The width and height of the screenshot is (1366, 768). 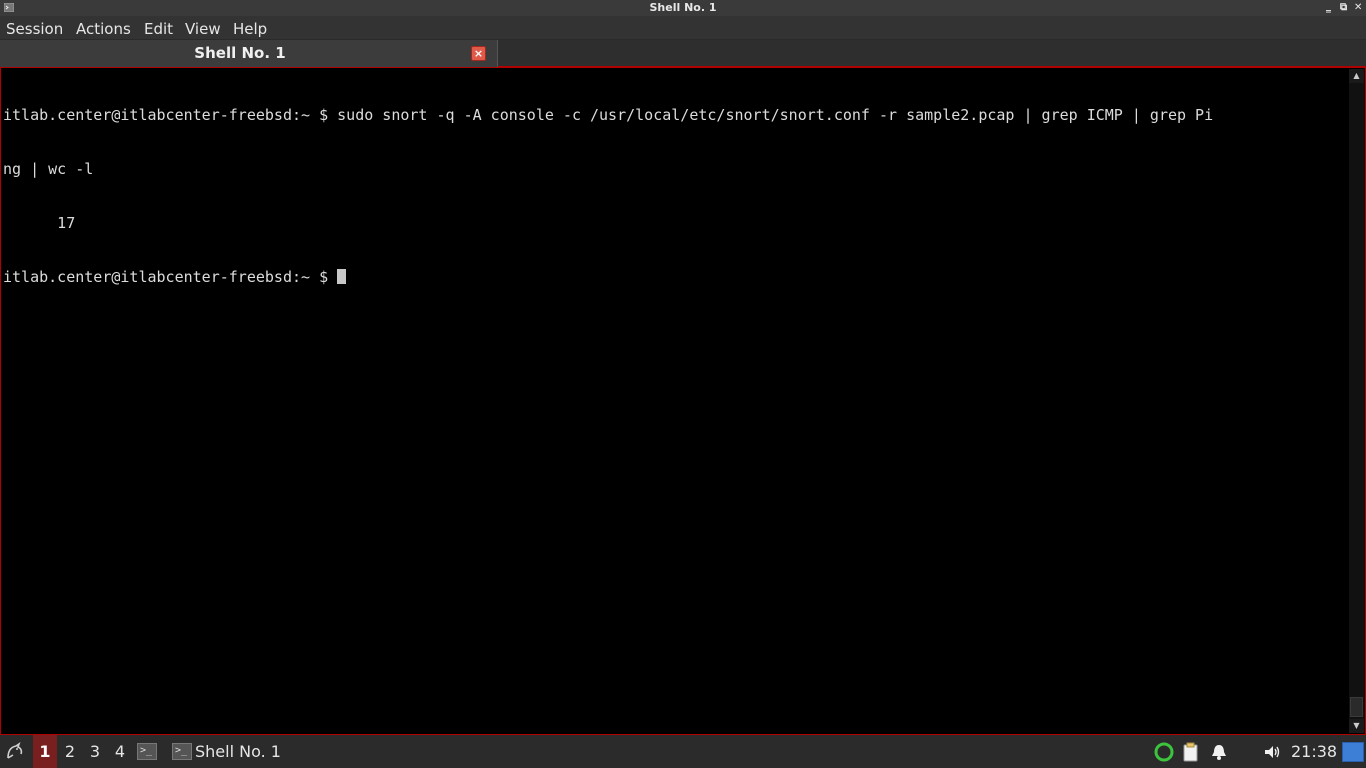 What do you see at coordinates (240, 53) in the screenshot?
I see `tab-label: Shell No. 1` at bounding box center [240, 53].